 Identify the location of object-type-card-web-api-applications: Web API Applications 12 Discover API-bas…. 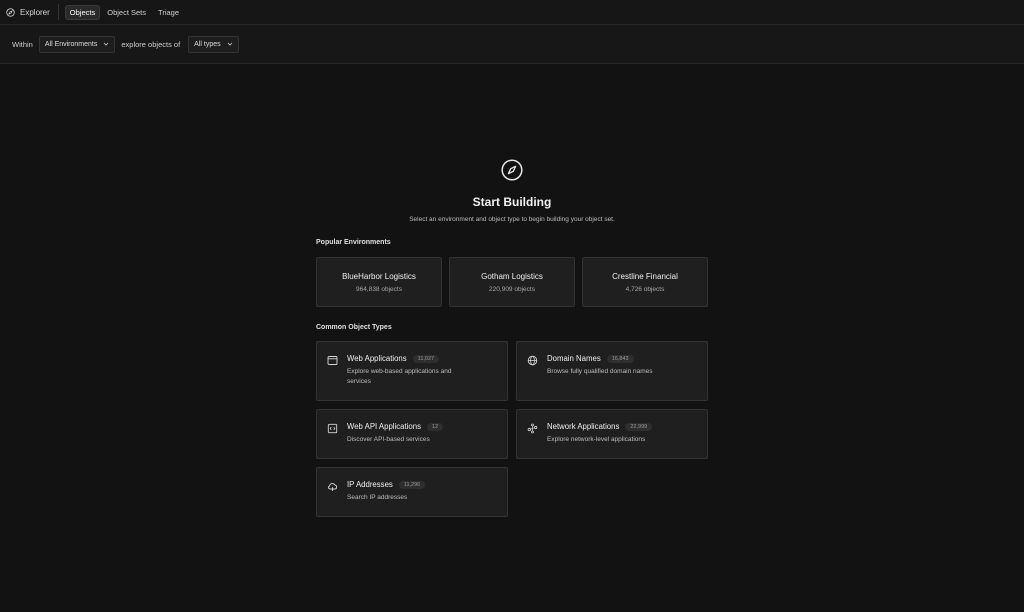
(412, 434).